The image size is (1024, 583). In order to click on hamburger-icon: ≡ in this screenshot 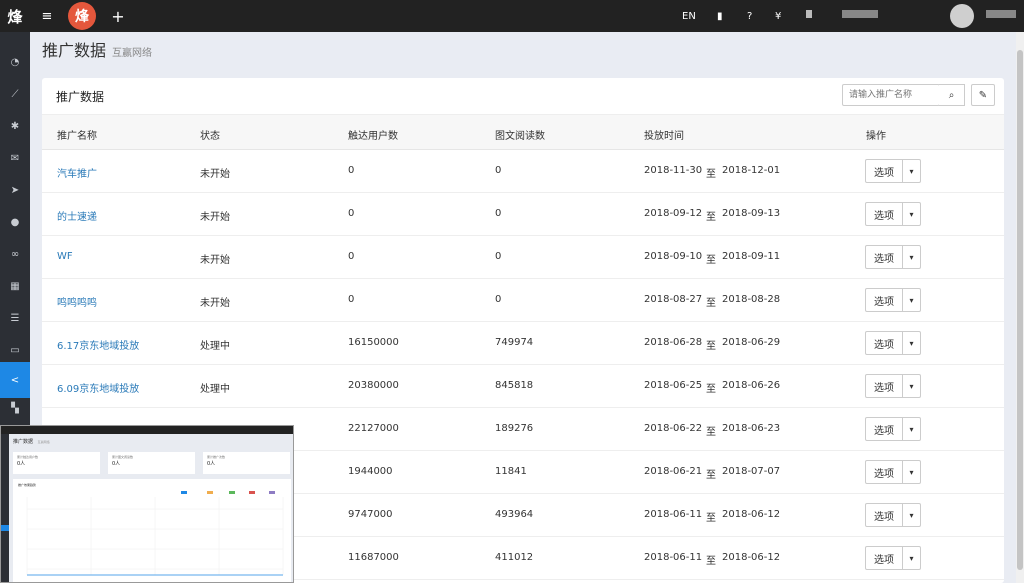, I will do `click(47, 16)`.